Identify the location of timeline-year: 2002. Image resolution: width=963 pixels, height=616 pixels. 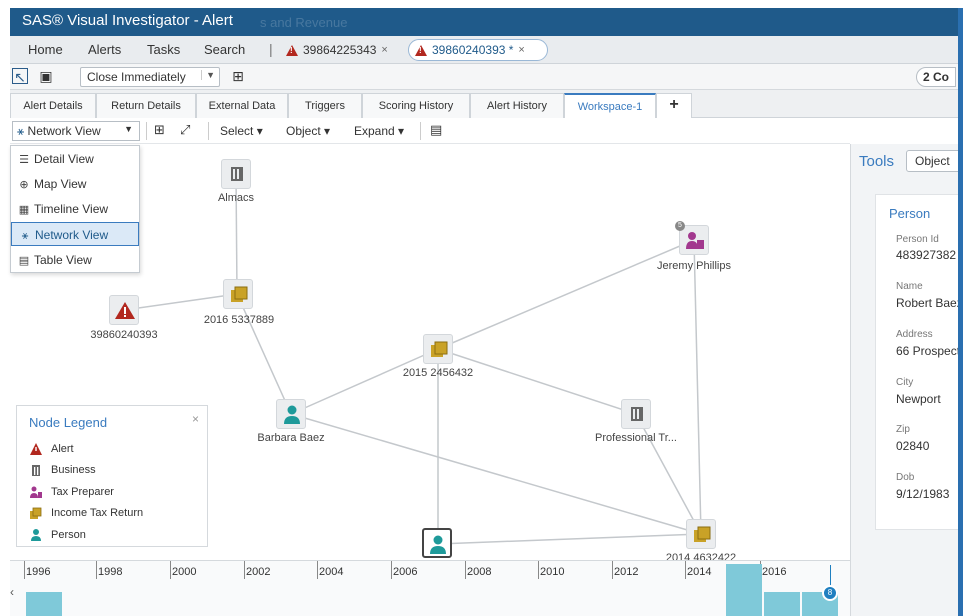
(258, 572).